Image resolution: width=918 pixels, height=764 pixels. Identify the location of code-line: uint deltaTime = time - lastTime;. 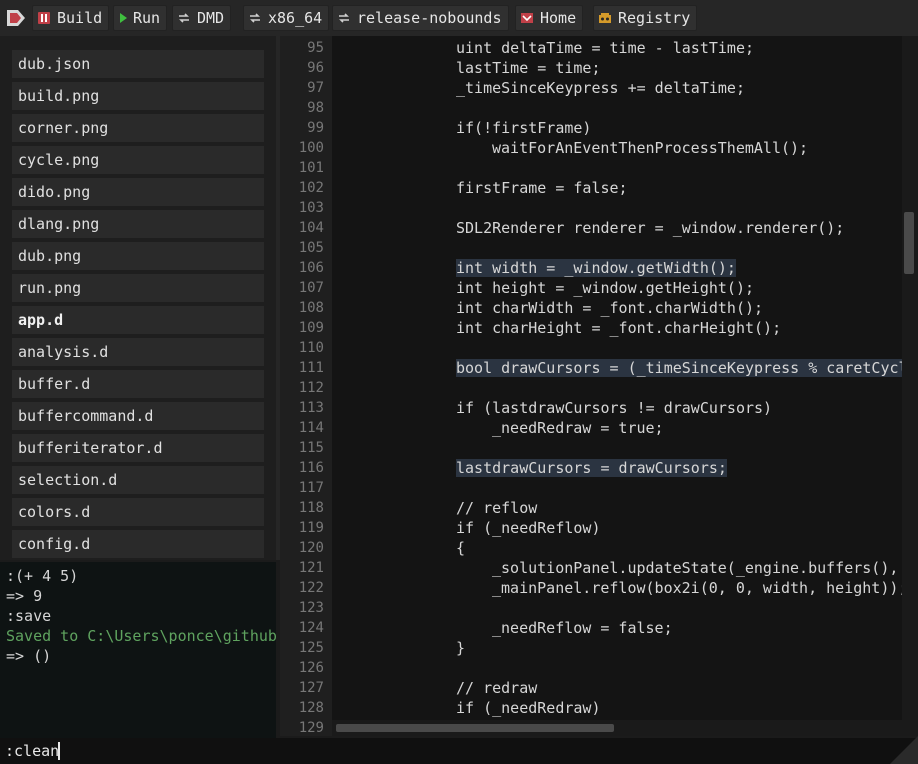
(605, 48).